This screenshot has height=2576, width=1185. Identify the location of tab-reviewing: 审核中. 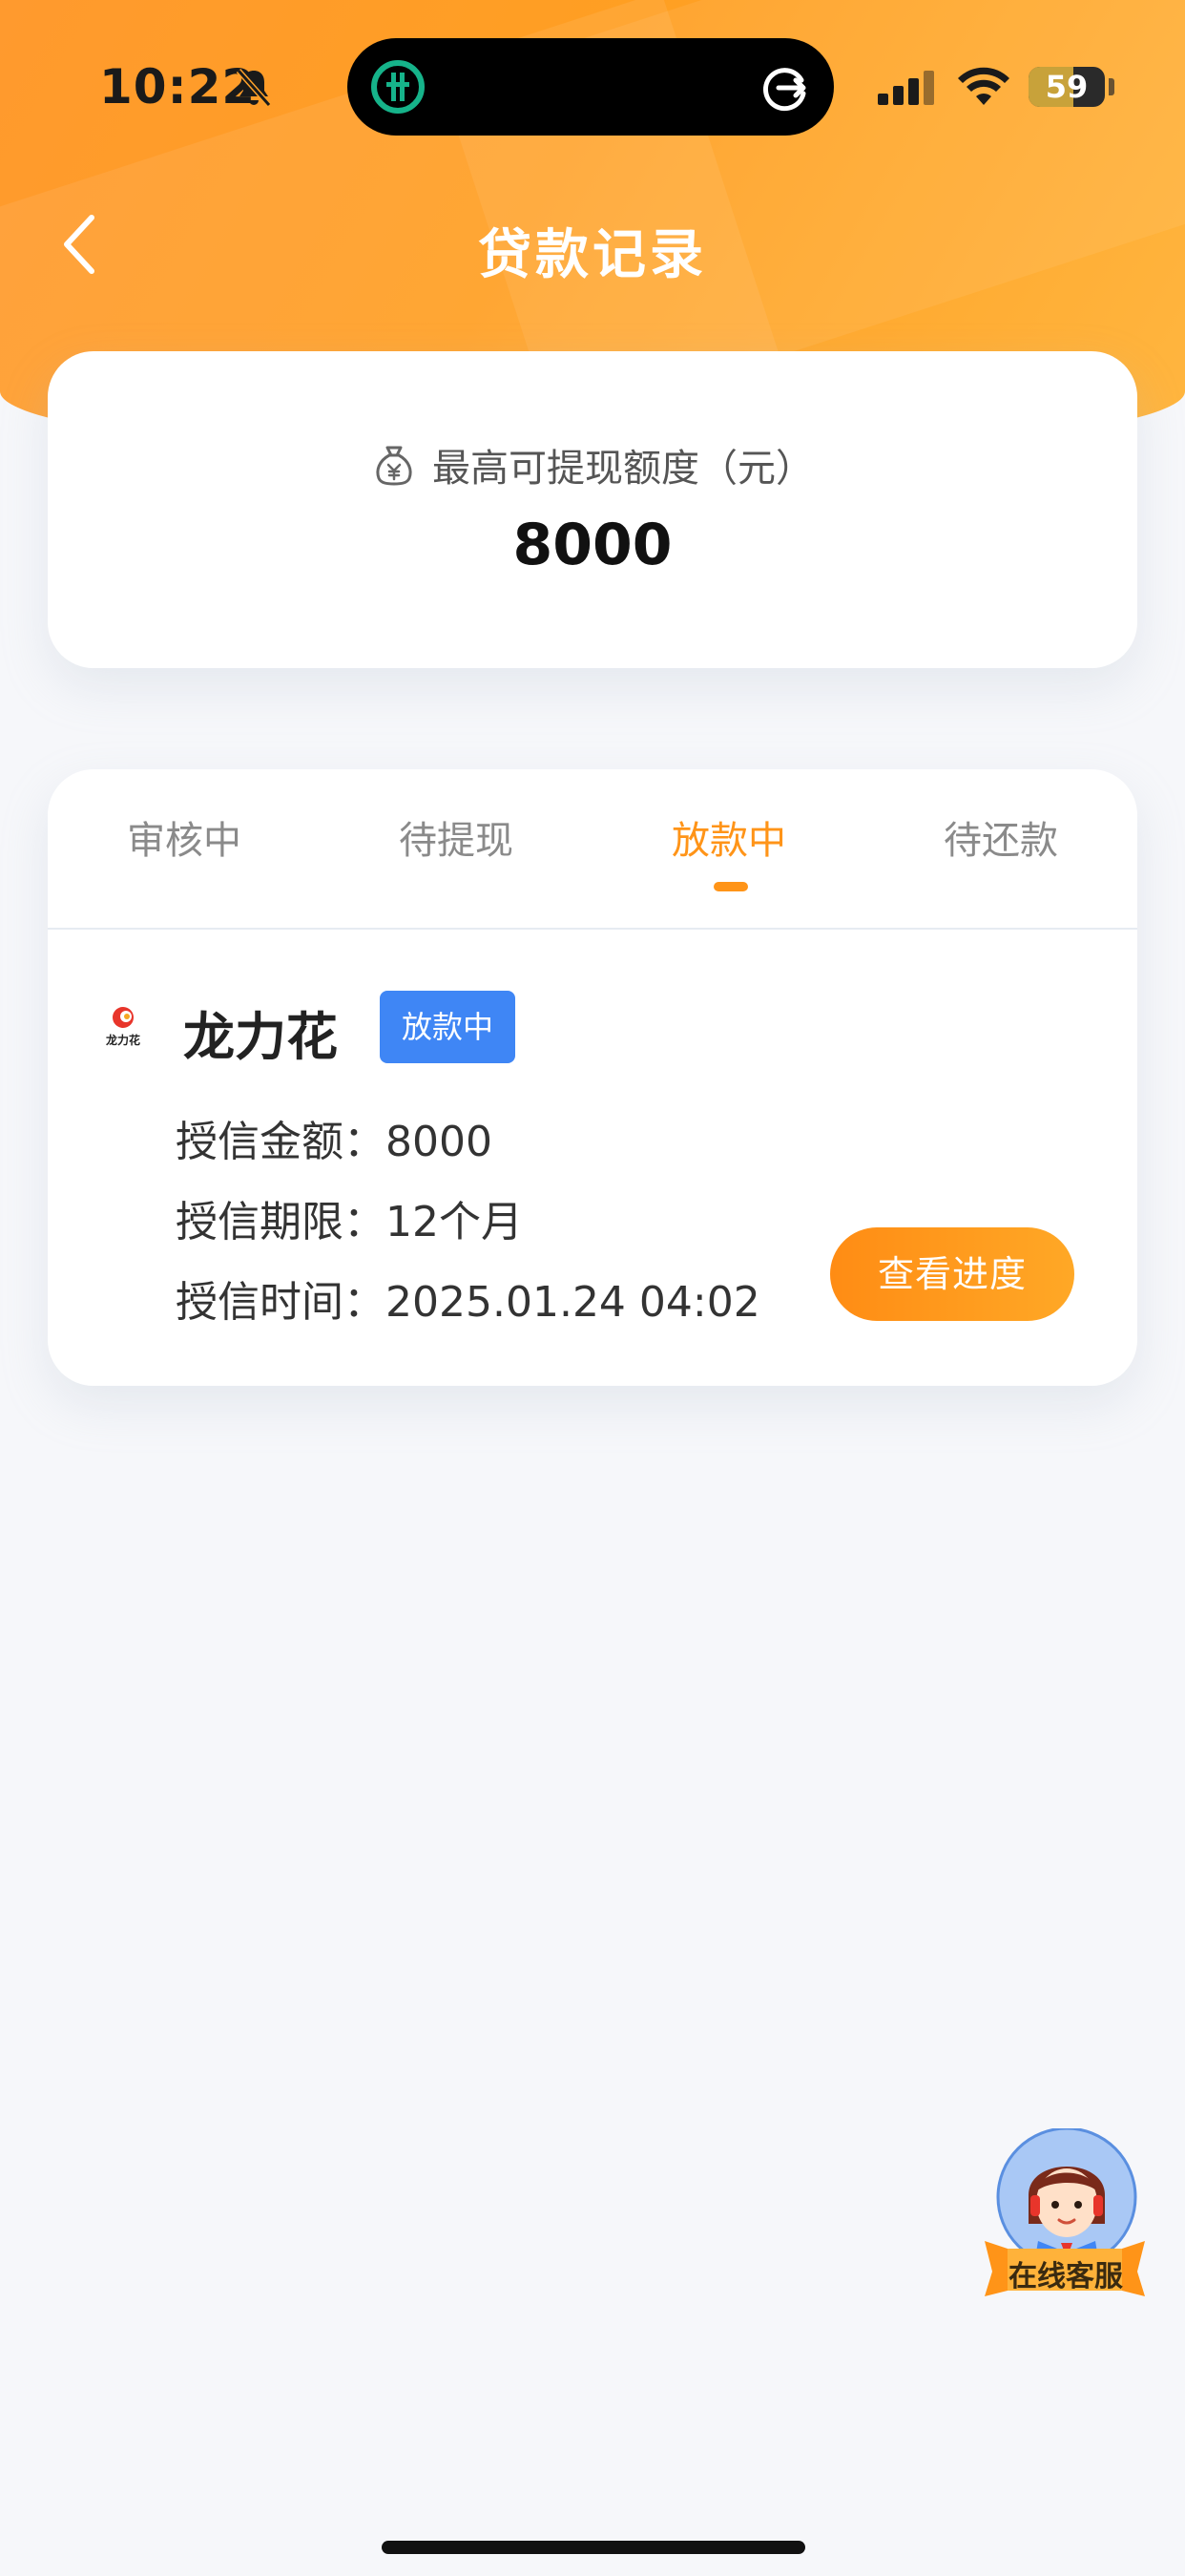
(184, 837).